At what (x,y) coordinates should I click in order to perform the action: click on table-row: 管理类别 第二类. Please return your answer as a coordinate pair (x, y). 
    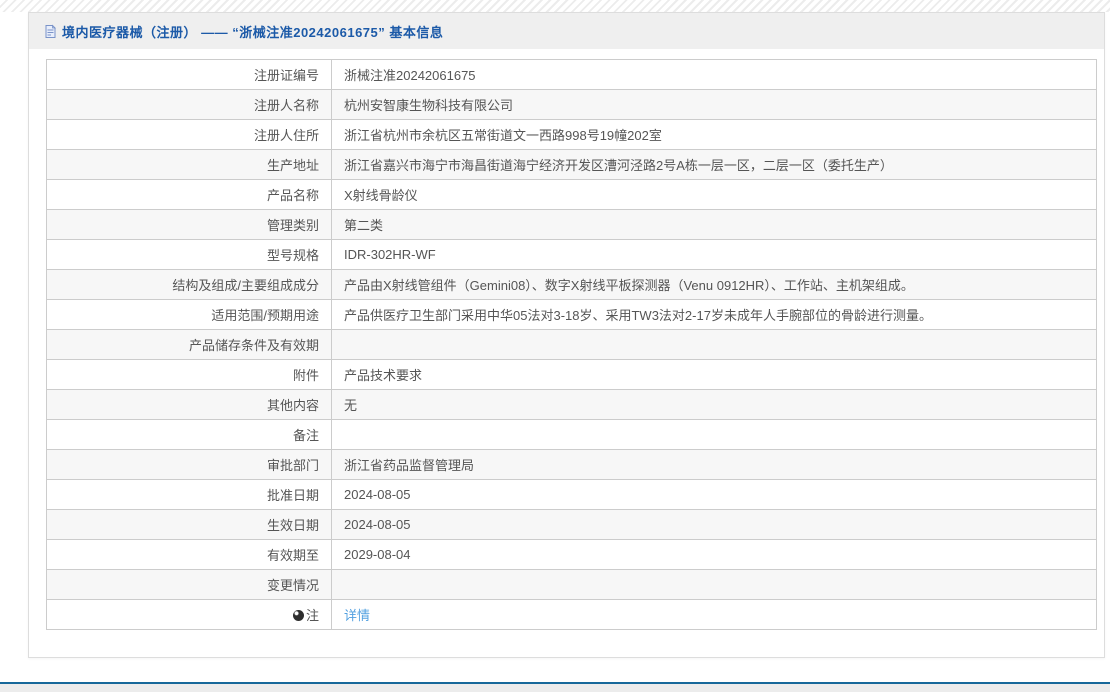
    Looking at the image, I should click on (571, 224).